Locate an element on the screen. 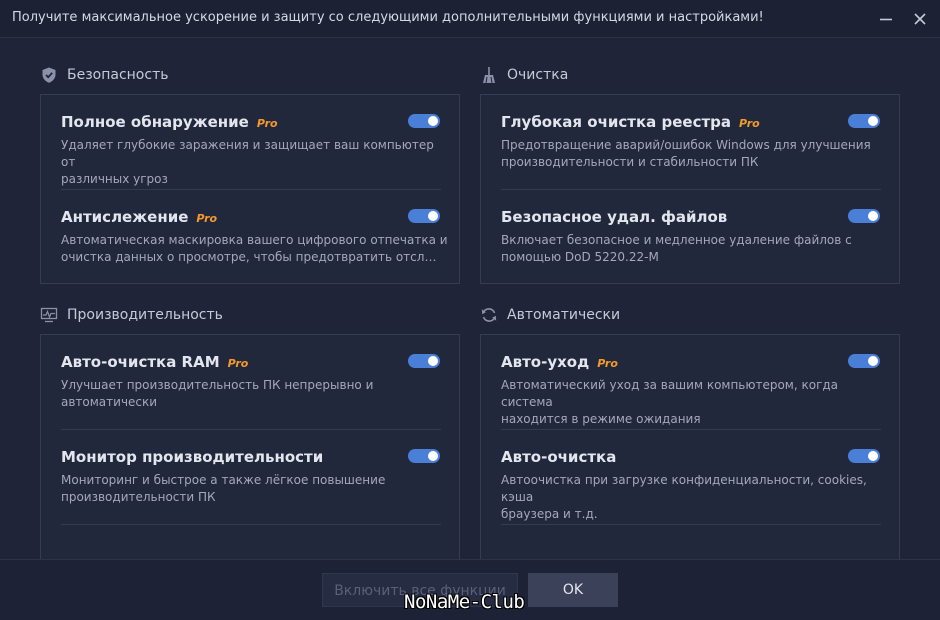  minimize-button is located at coordinates (886, 19).